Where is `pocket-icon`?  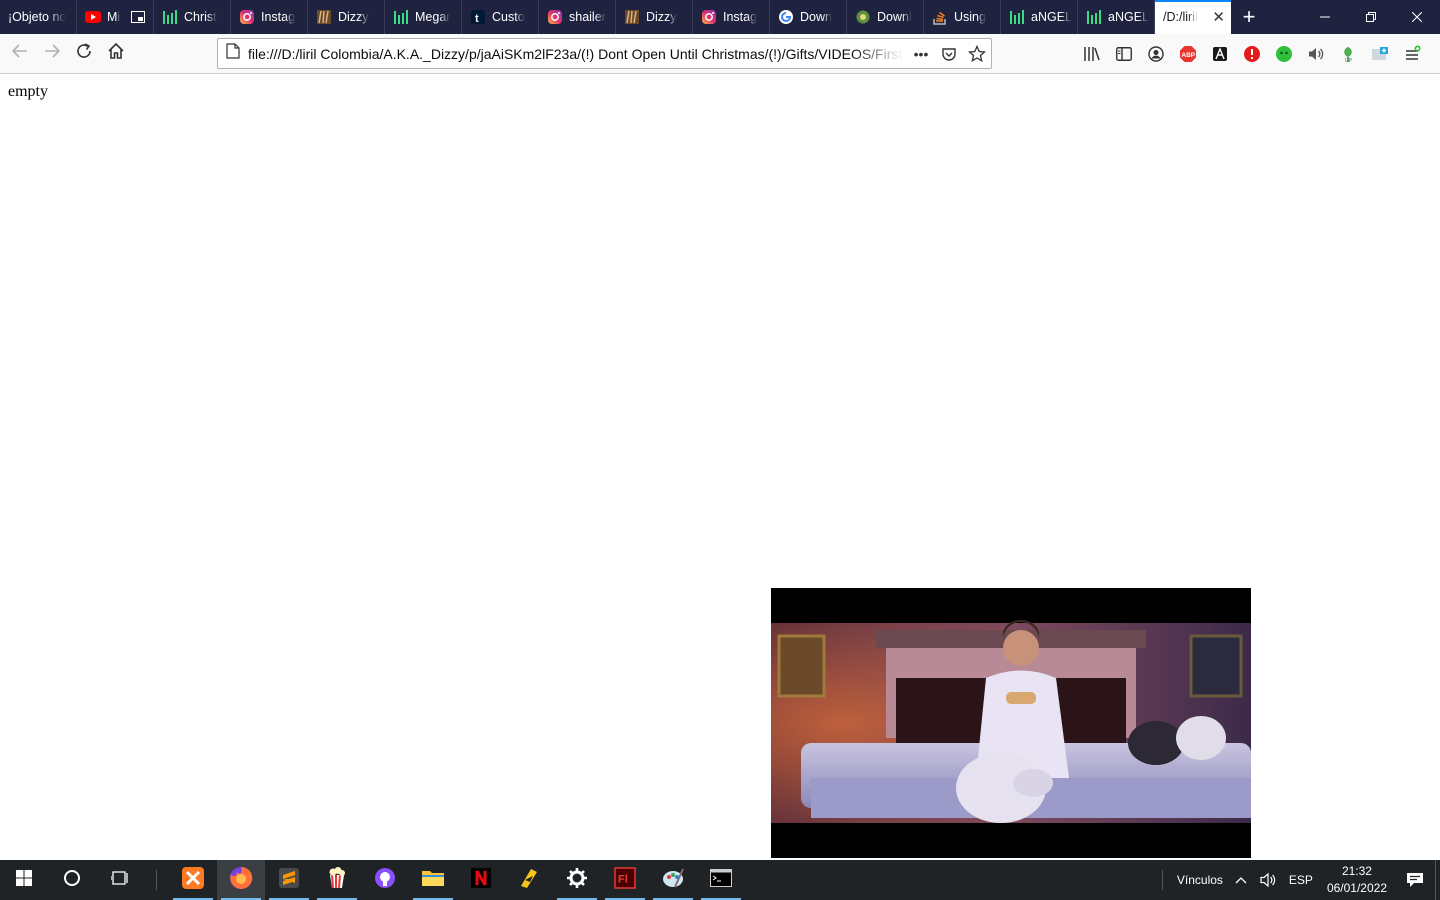 pocket-icon is located at coordinates (949, 54).